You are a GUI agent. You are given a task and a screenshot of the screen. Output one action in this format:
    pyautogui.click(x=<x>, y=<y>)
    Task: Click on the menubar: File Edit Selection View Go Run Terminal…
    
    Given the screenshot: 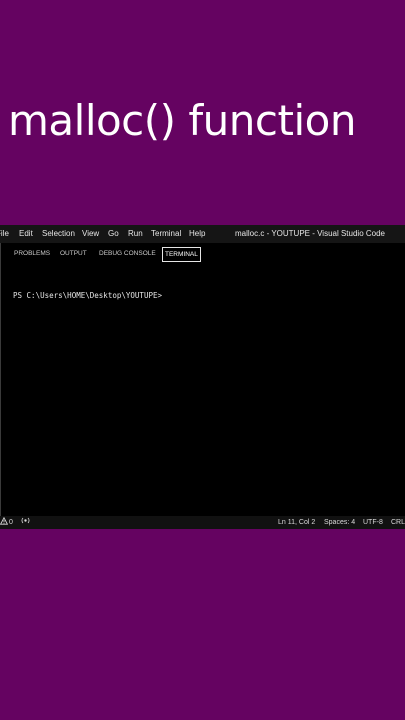 What is the action you would take?
    pyautogui.click(x=202, y=234)
    